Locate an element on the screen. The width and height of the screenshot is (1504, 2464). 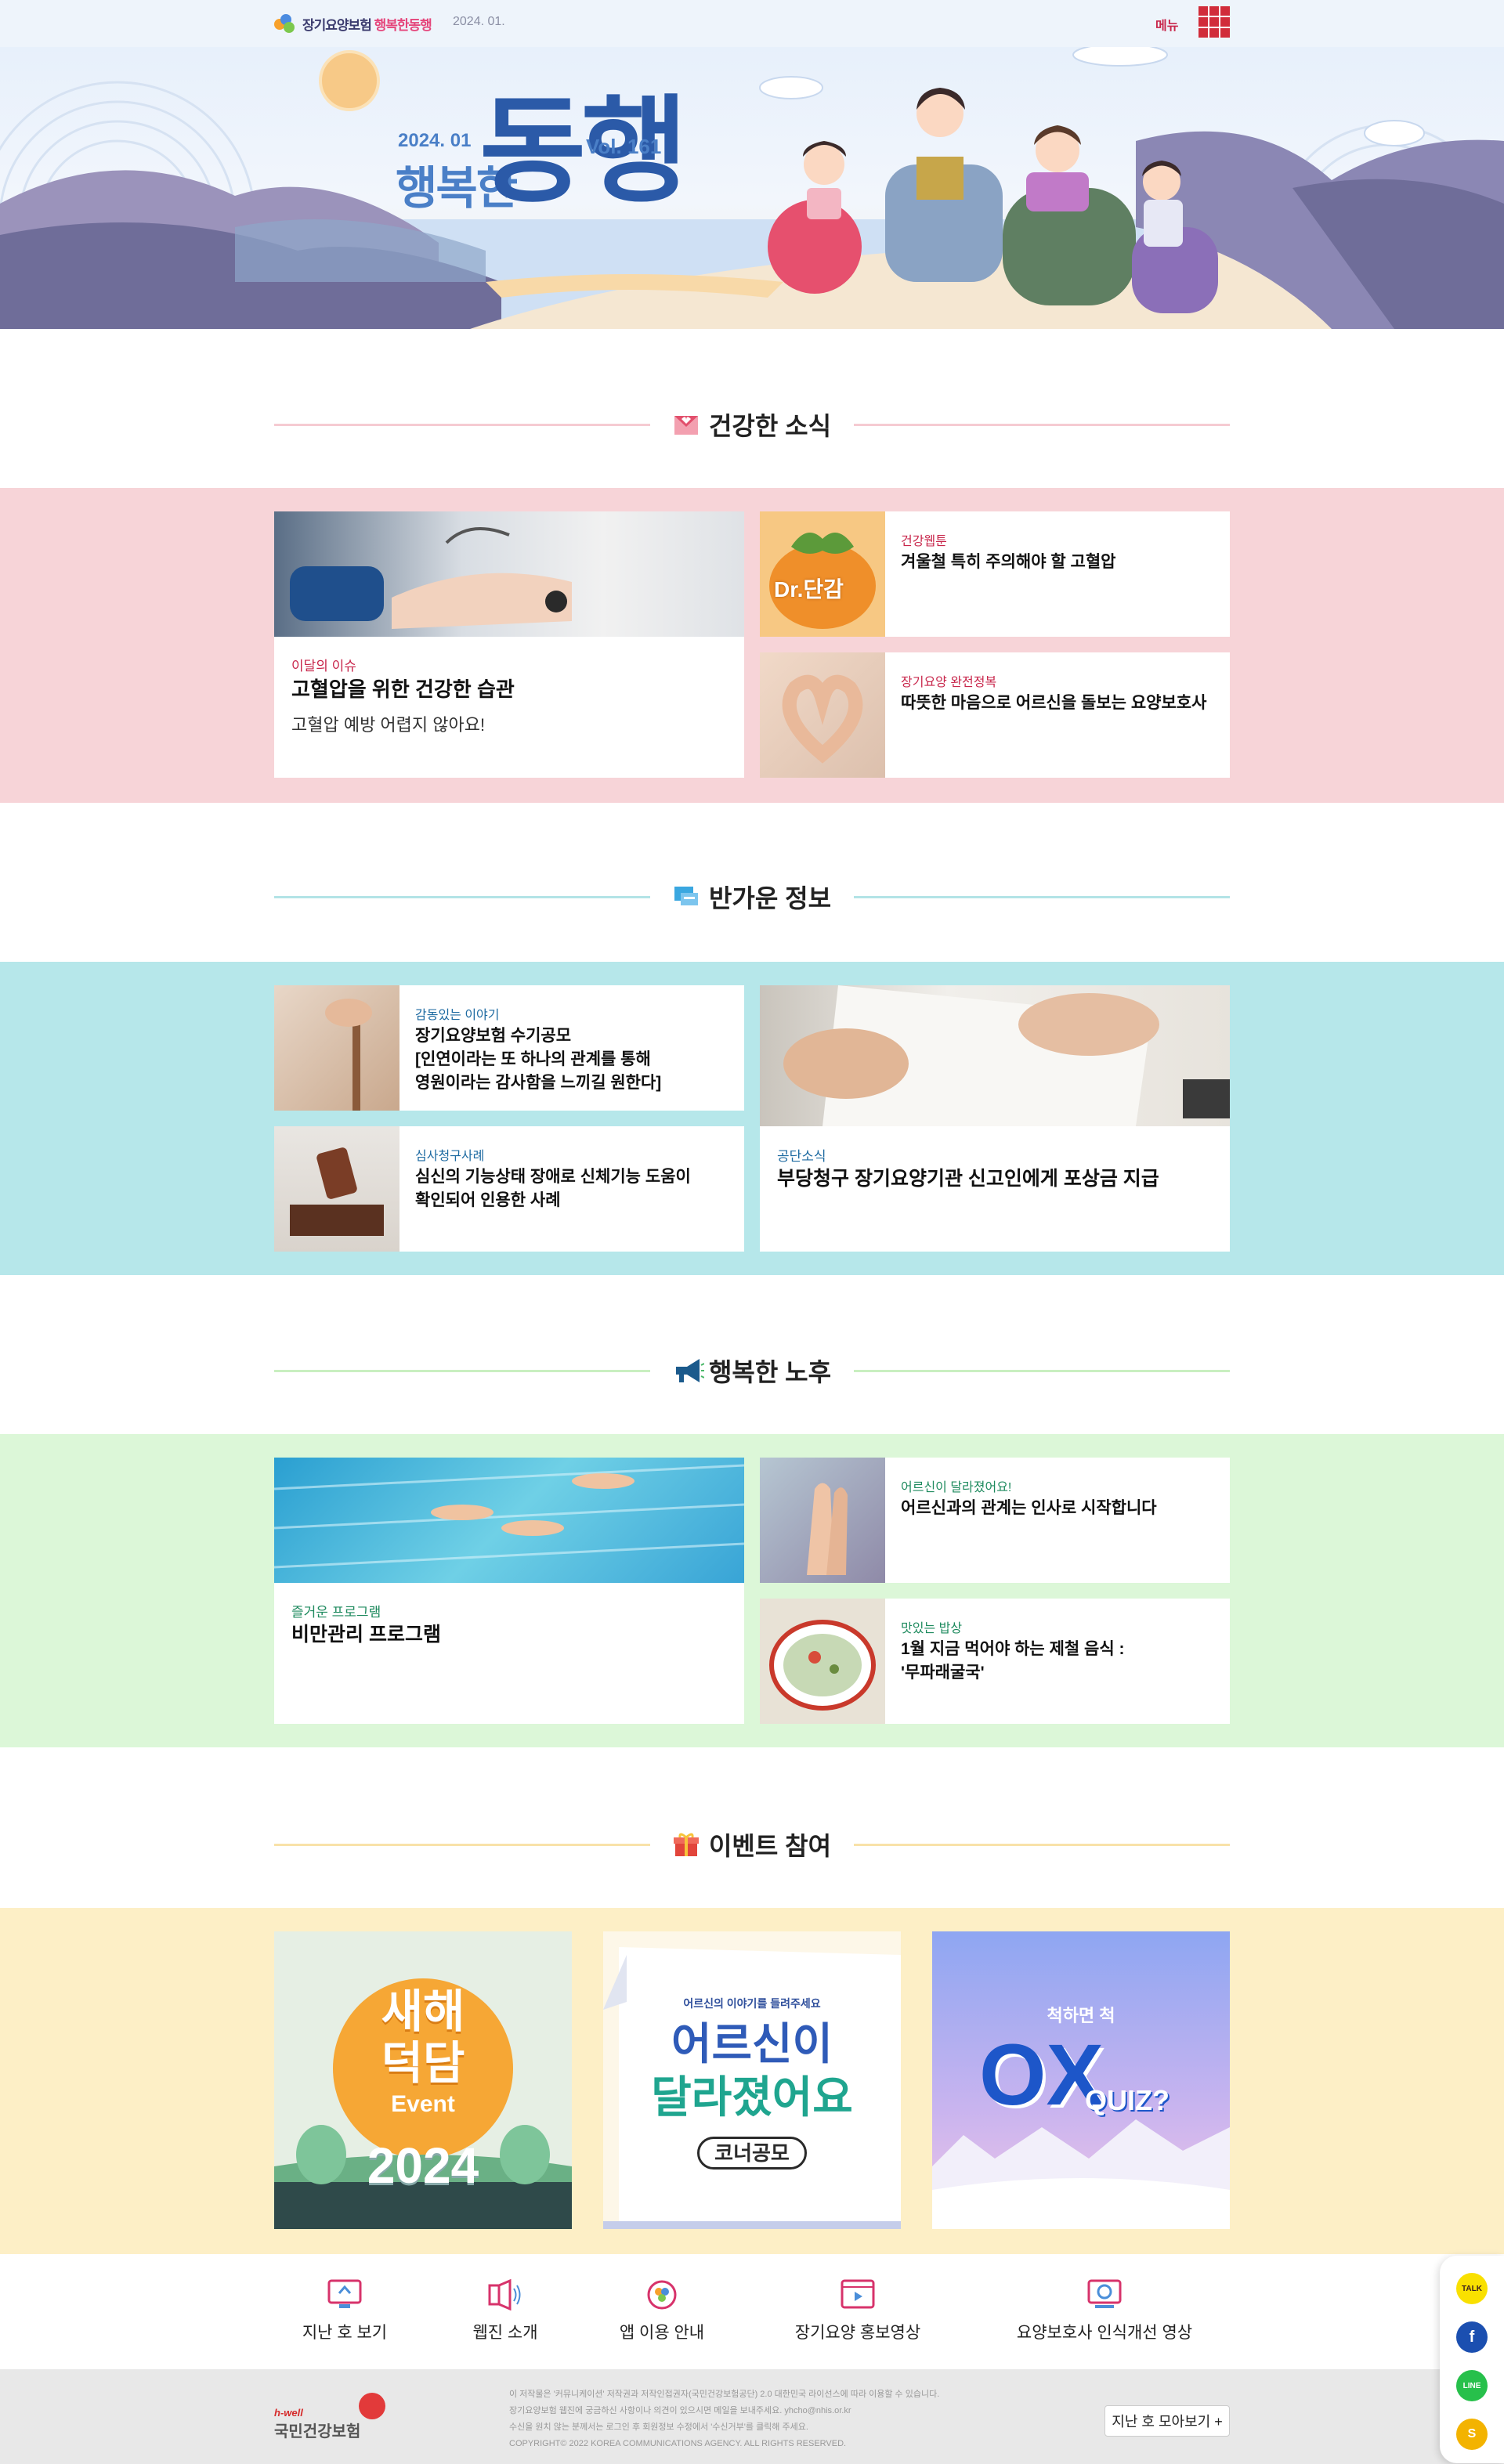
gift-icon is located at coordinates (686, 1844).